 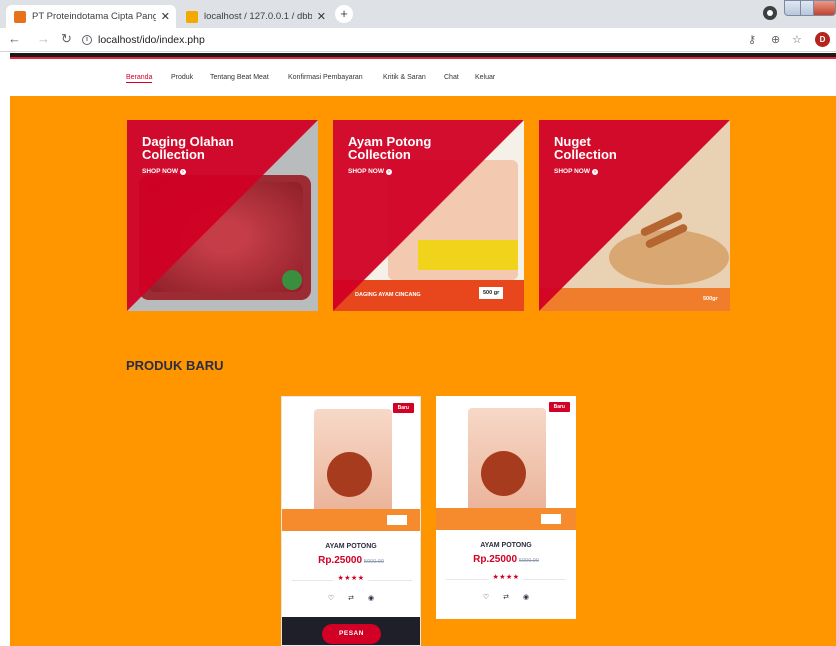 I want to click on forward-arrow-icon: →, so click(x=43, y=39).